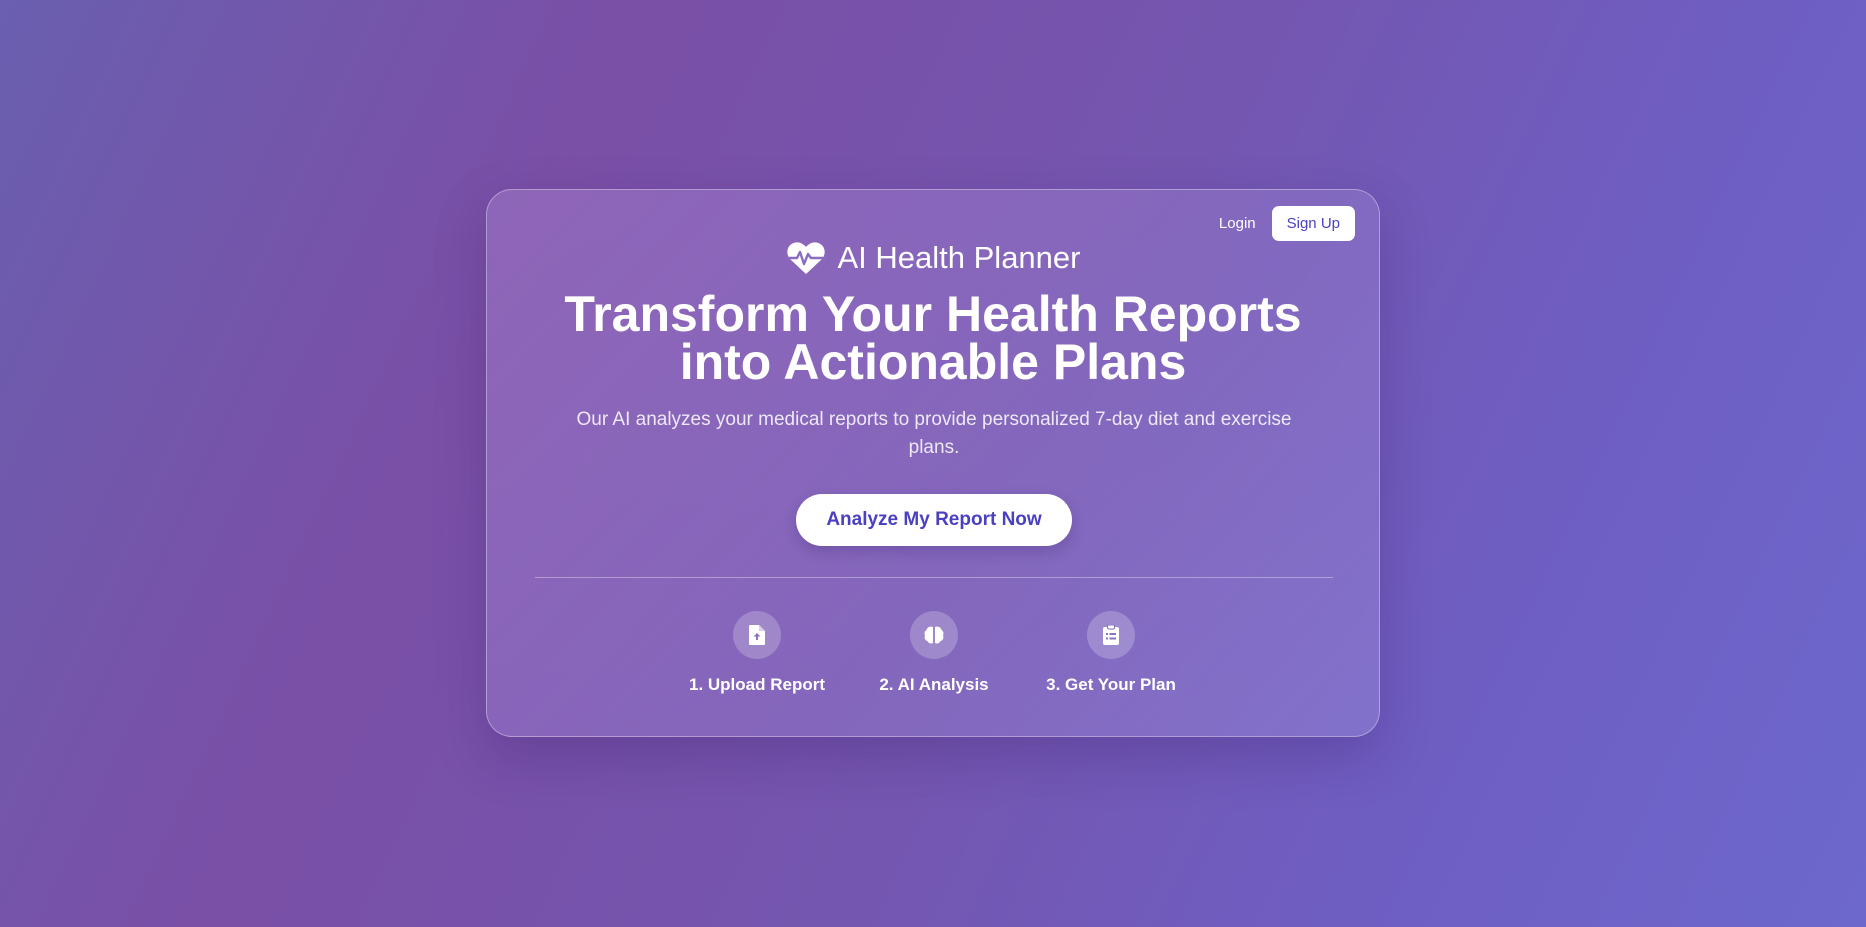  I want to click on brand: AI Health Planner, so click(933, 258).